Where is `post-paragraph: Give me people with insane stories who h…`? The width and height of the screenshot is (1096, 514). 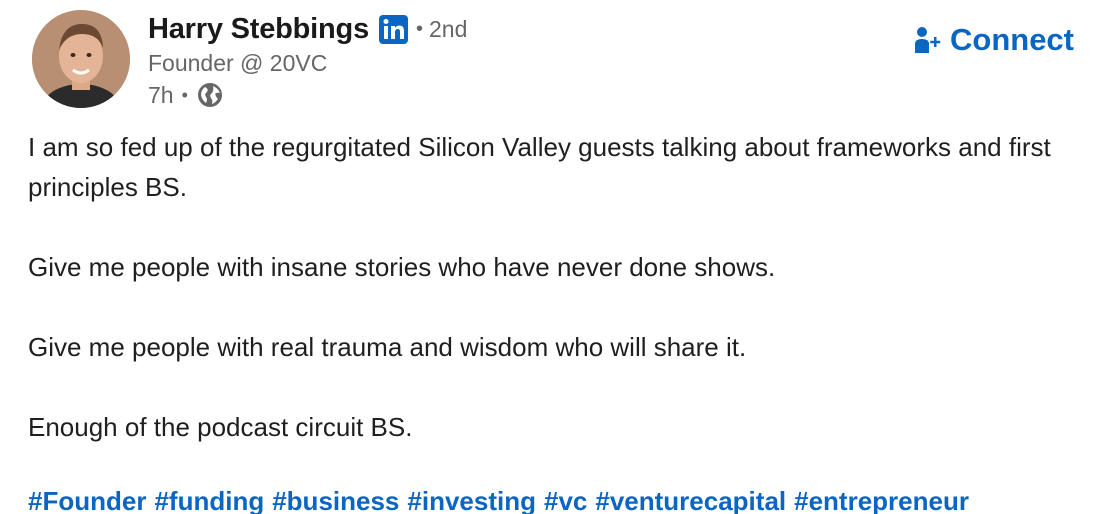
post-paragraph: Give me people with insane stories who h… is located at coordinates (402, 267).